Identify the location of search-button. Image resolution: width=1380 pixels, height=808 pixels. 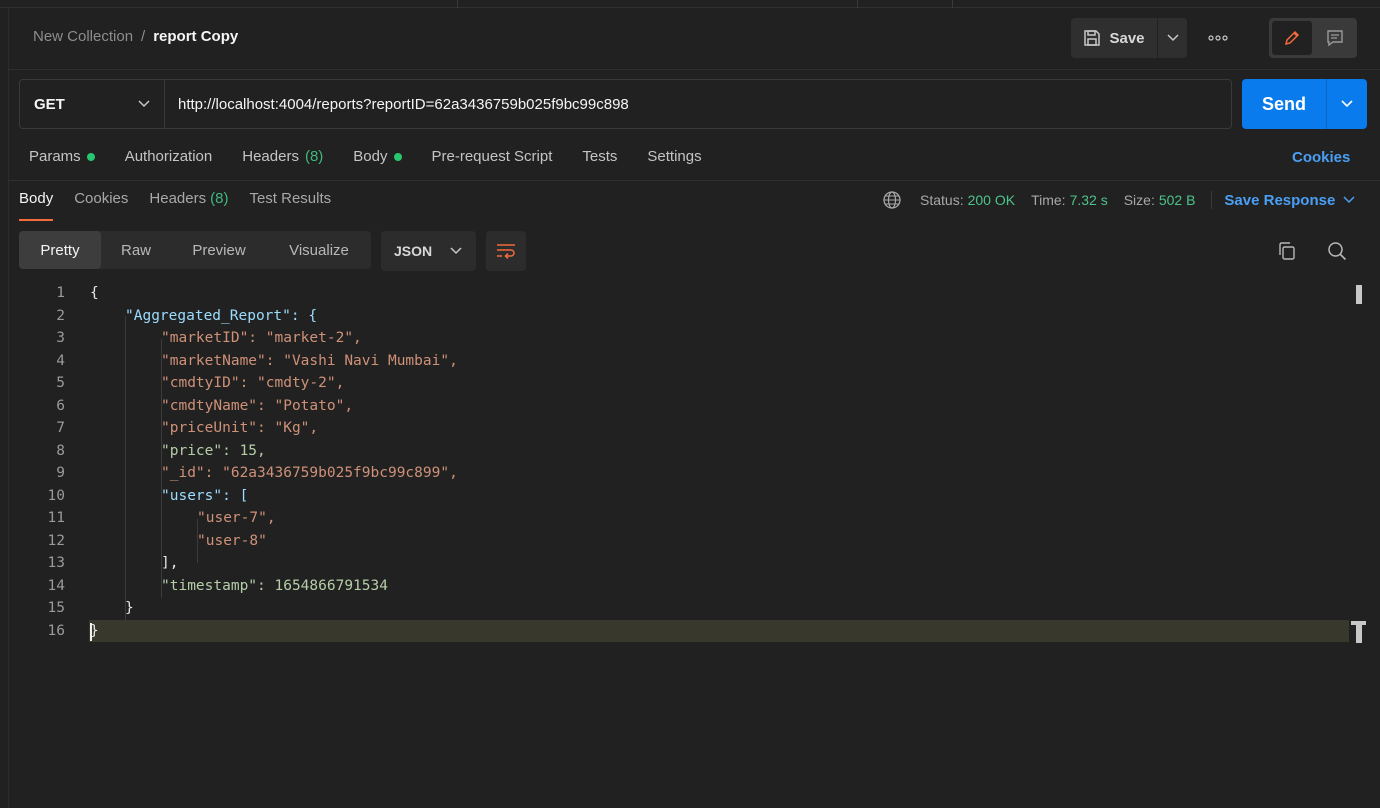
(1337, 251).